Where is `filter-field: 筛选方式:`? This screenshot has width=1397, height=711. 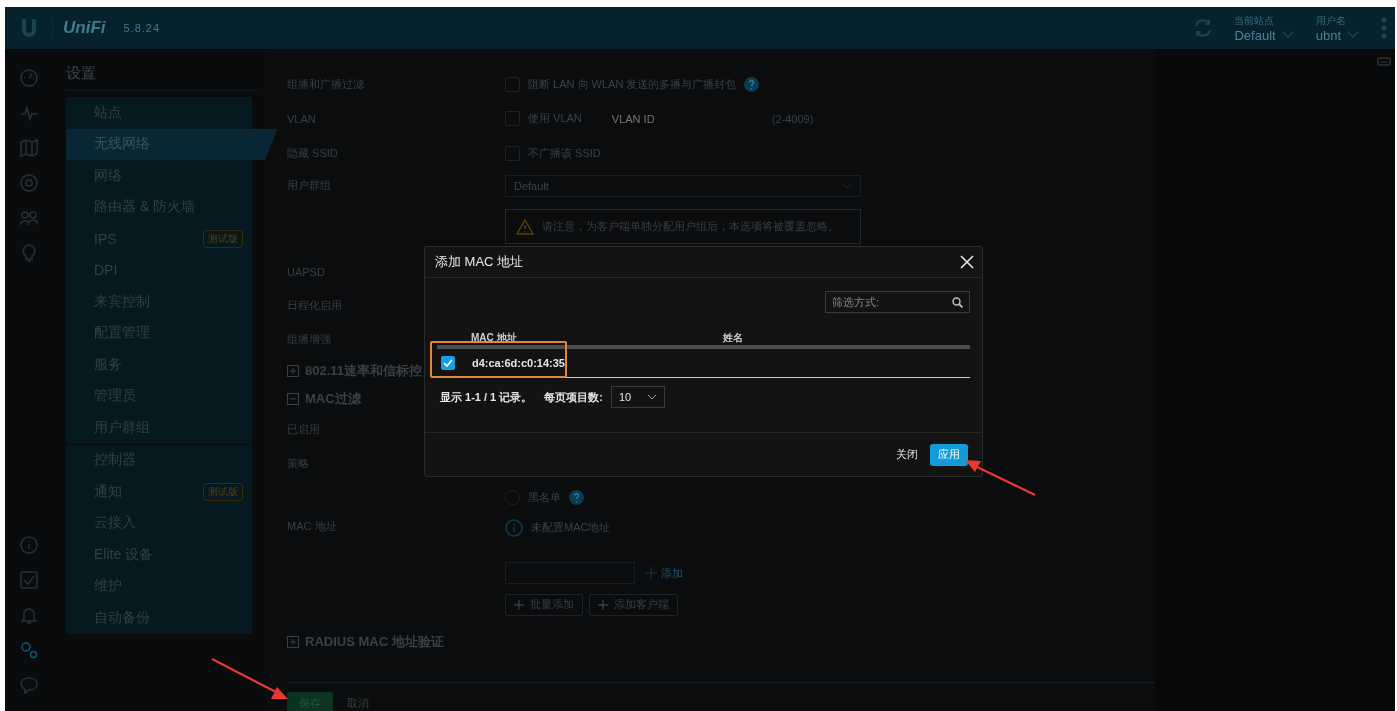 filter-field: 筛选方式: is located at coordinates (897, 302).